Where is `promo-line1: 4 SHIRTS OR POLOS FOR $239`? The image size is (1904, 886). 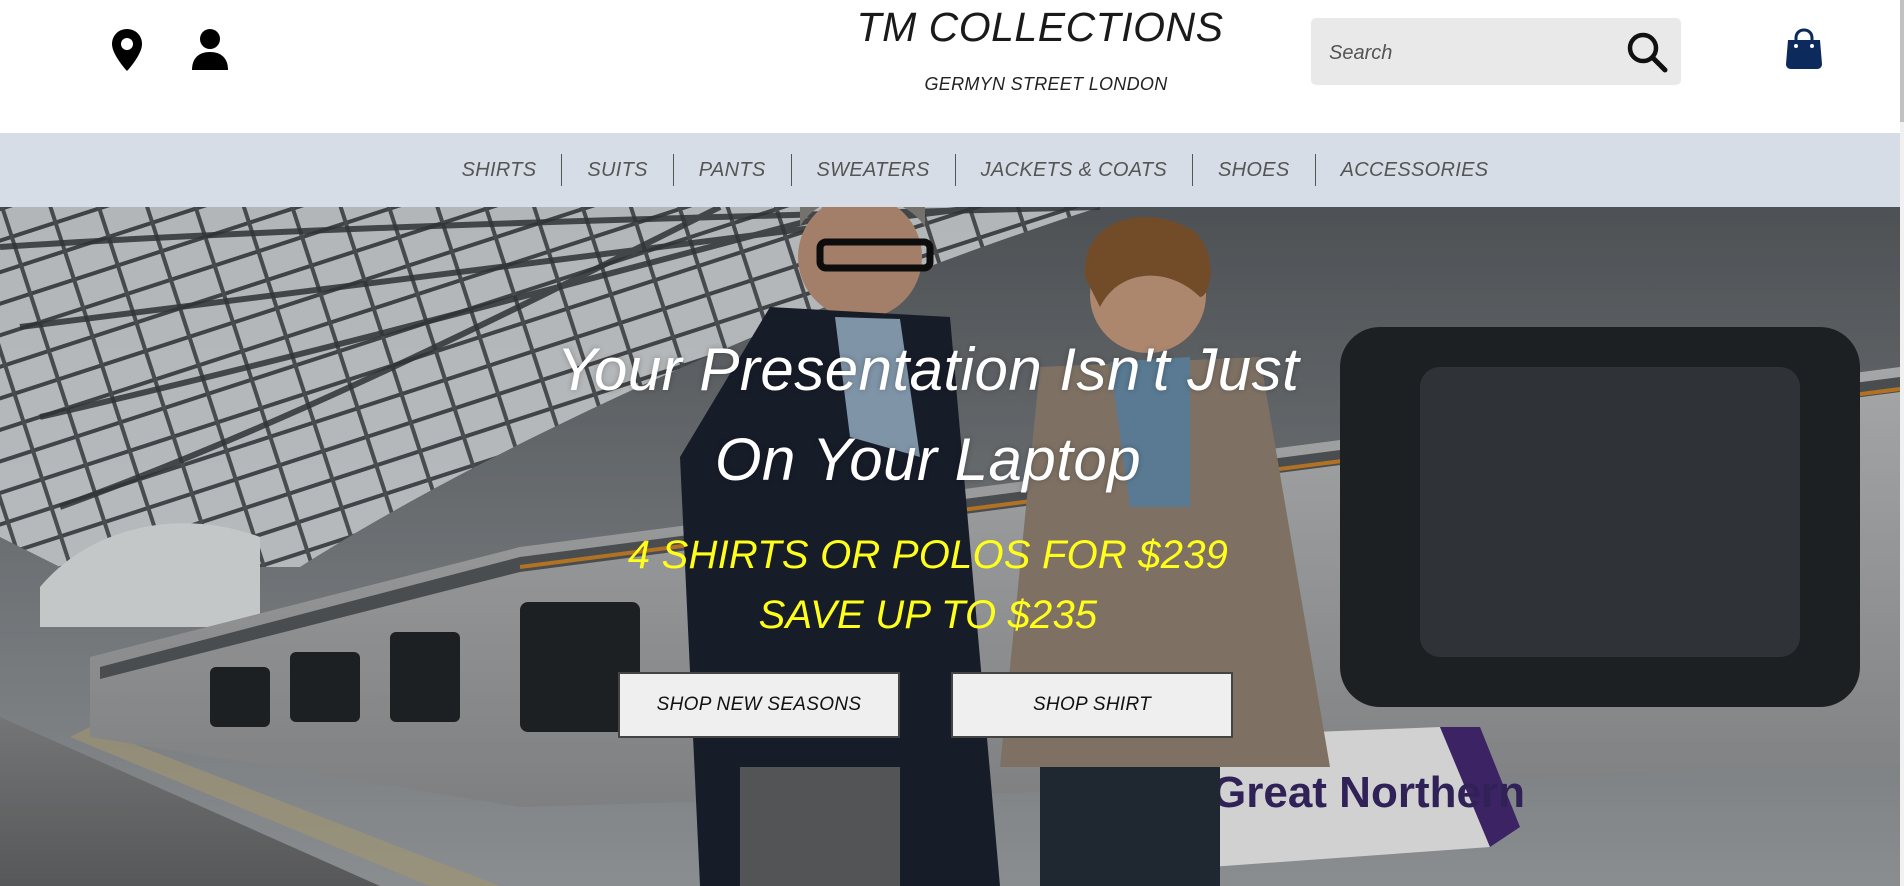 promo-line1: 4 SHIRTS OR POLOS FOR $239 is located at coordinates (928, 555).